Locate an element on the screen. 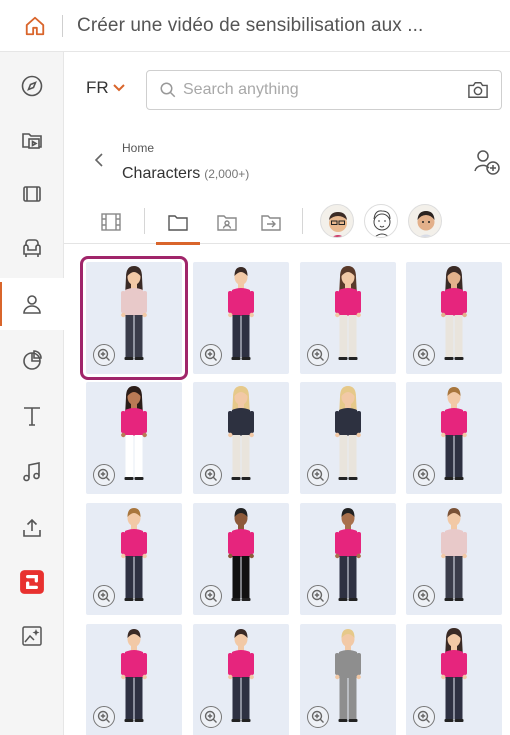 The width and height of the screenshot is (510, 735). avatar-sketch-icon is located at coordinates (382, 223).